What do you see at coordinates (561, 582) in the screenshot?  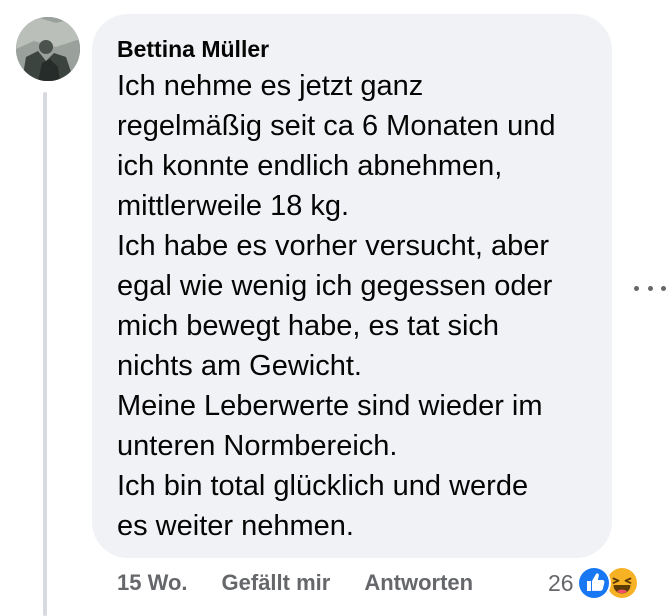 I see `reaction-count: 26` at bounding box center [561, 582].